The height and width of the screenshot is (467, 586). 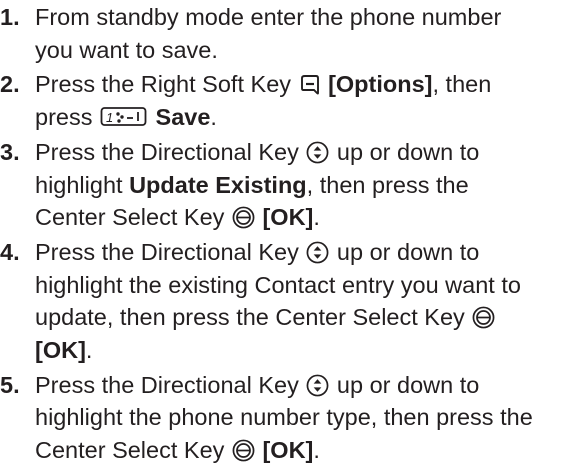 What do you see at coordinates (310, 117) in the screenshot?
I see `step-text-line: press 1 Save.` at bounding box center [310, 117].